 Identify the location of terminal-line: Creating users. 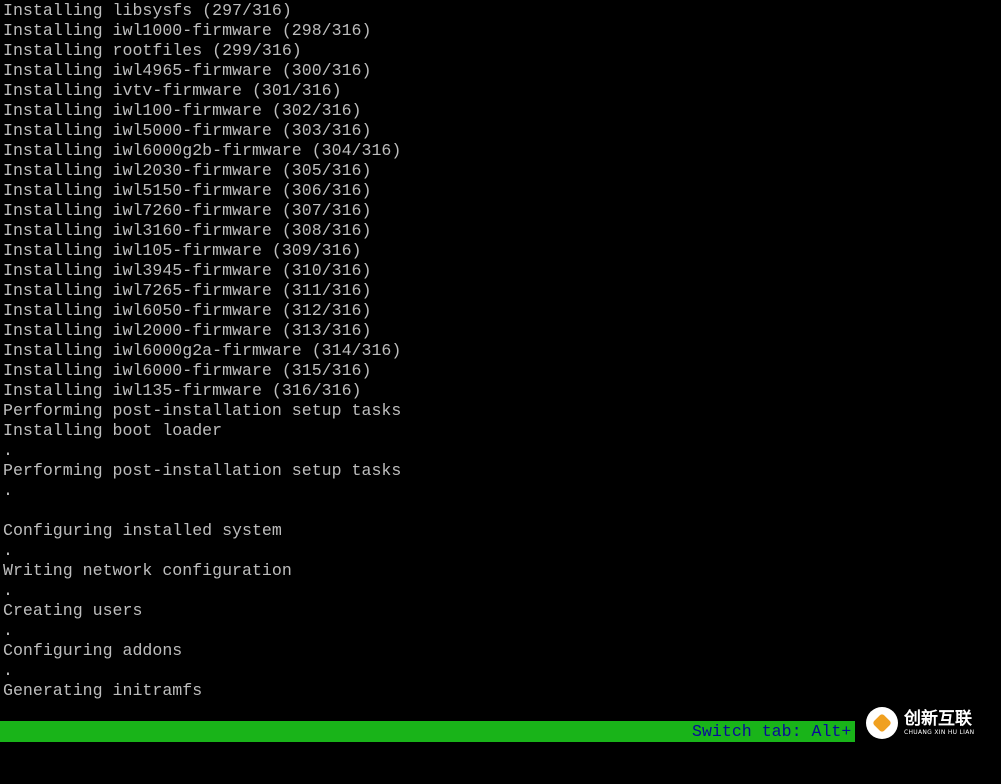
(73, 610).